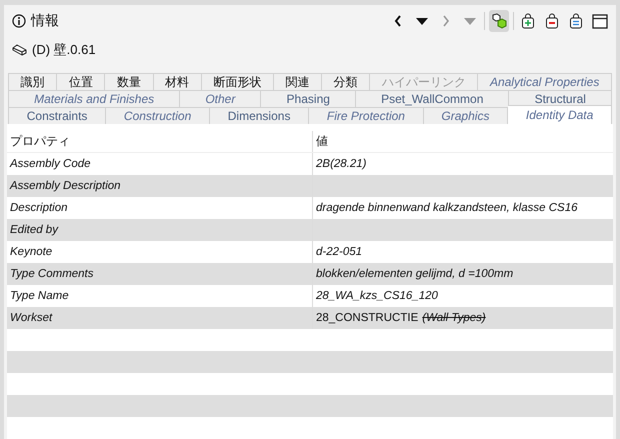 This screenshot has height=439, width=620. I want to click on property-value: blokken/elementen gelijmd, d =100mm, so click(415, 274).